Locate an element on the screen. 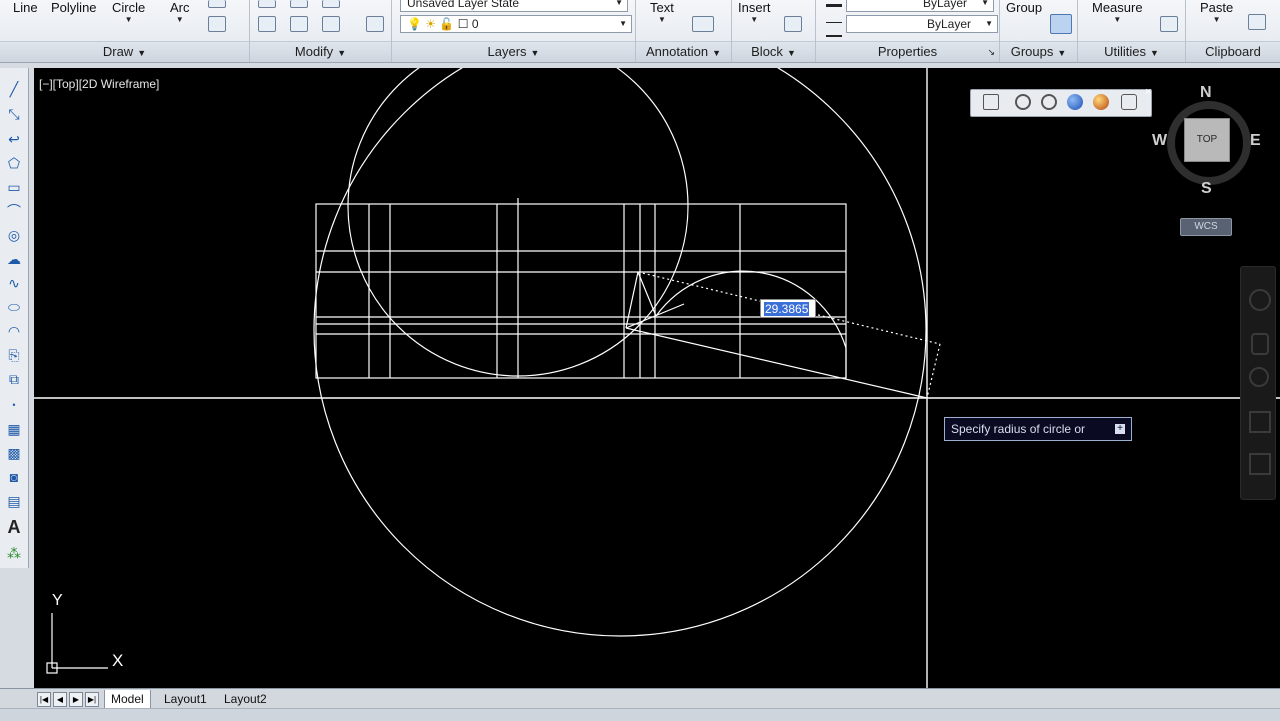 The width and height of the screenshot is (1280, 721). revision-cloud-icon: ☁ is located at coordinates (14, 259).